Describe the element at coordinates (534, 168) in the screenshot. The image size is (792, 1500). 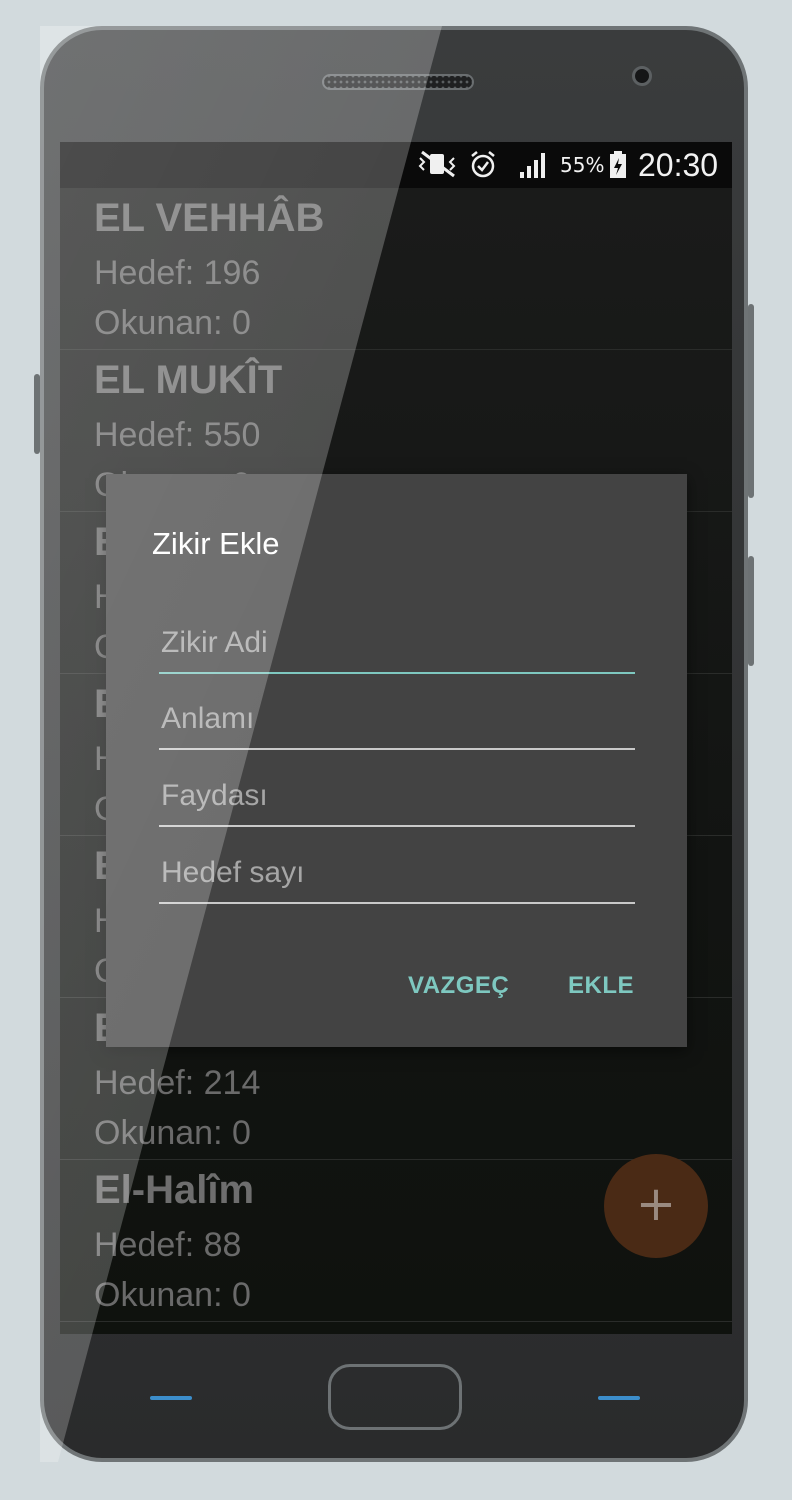
I see `signal-icon` at that location.